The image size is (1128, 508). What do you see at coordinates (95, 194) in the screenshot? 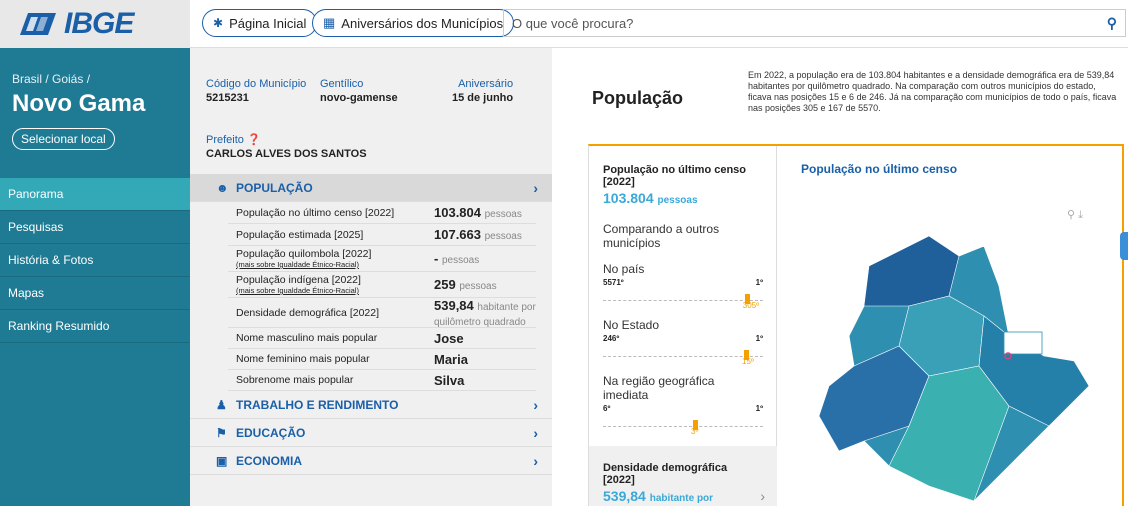
I see `sidebar-item-panorama: Panorama` at bounding box center [95, 194].